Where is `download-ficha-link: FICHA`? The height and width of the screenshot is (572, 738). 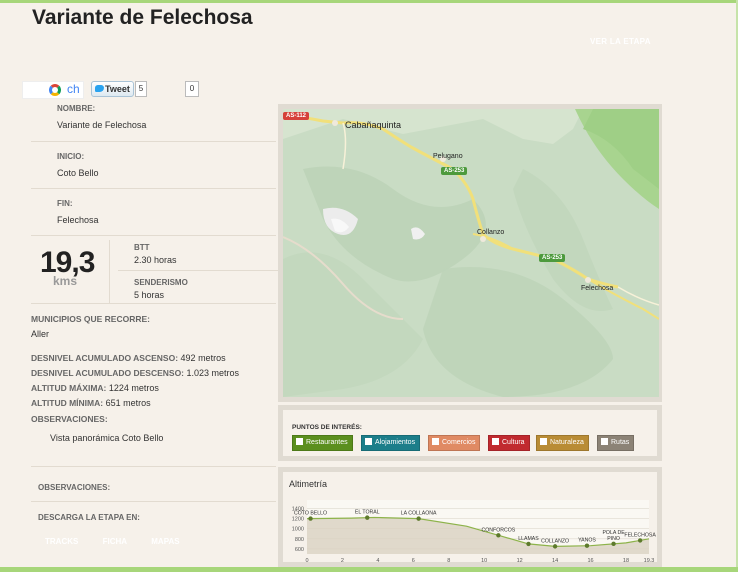
download-ficha-link: FICHA is located at coordinates (115, 541).